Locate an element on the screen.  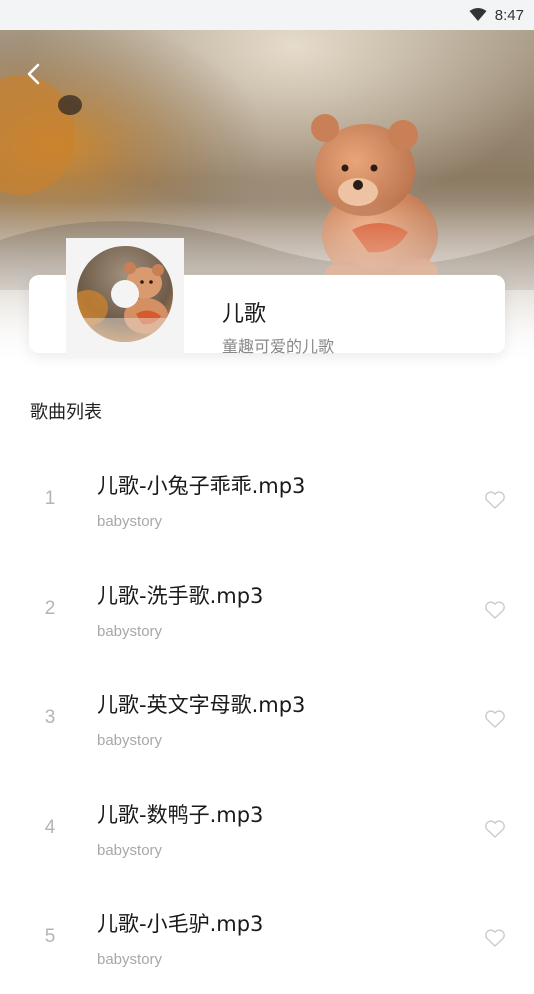
status-time: 8:47 is located at coordinates (509, 15).